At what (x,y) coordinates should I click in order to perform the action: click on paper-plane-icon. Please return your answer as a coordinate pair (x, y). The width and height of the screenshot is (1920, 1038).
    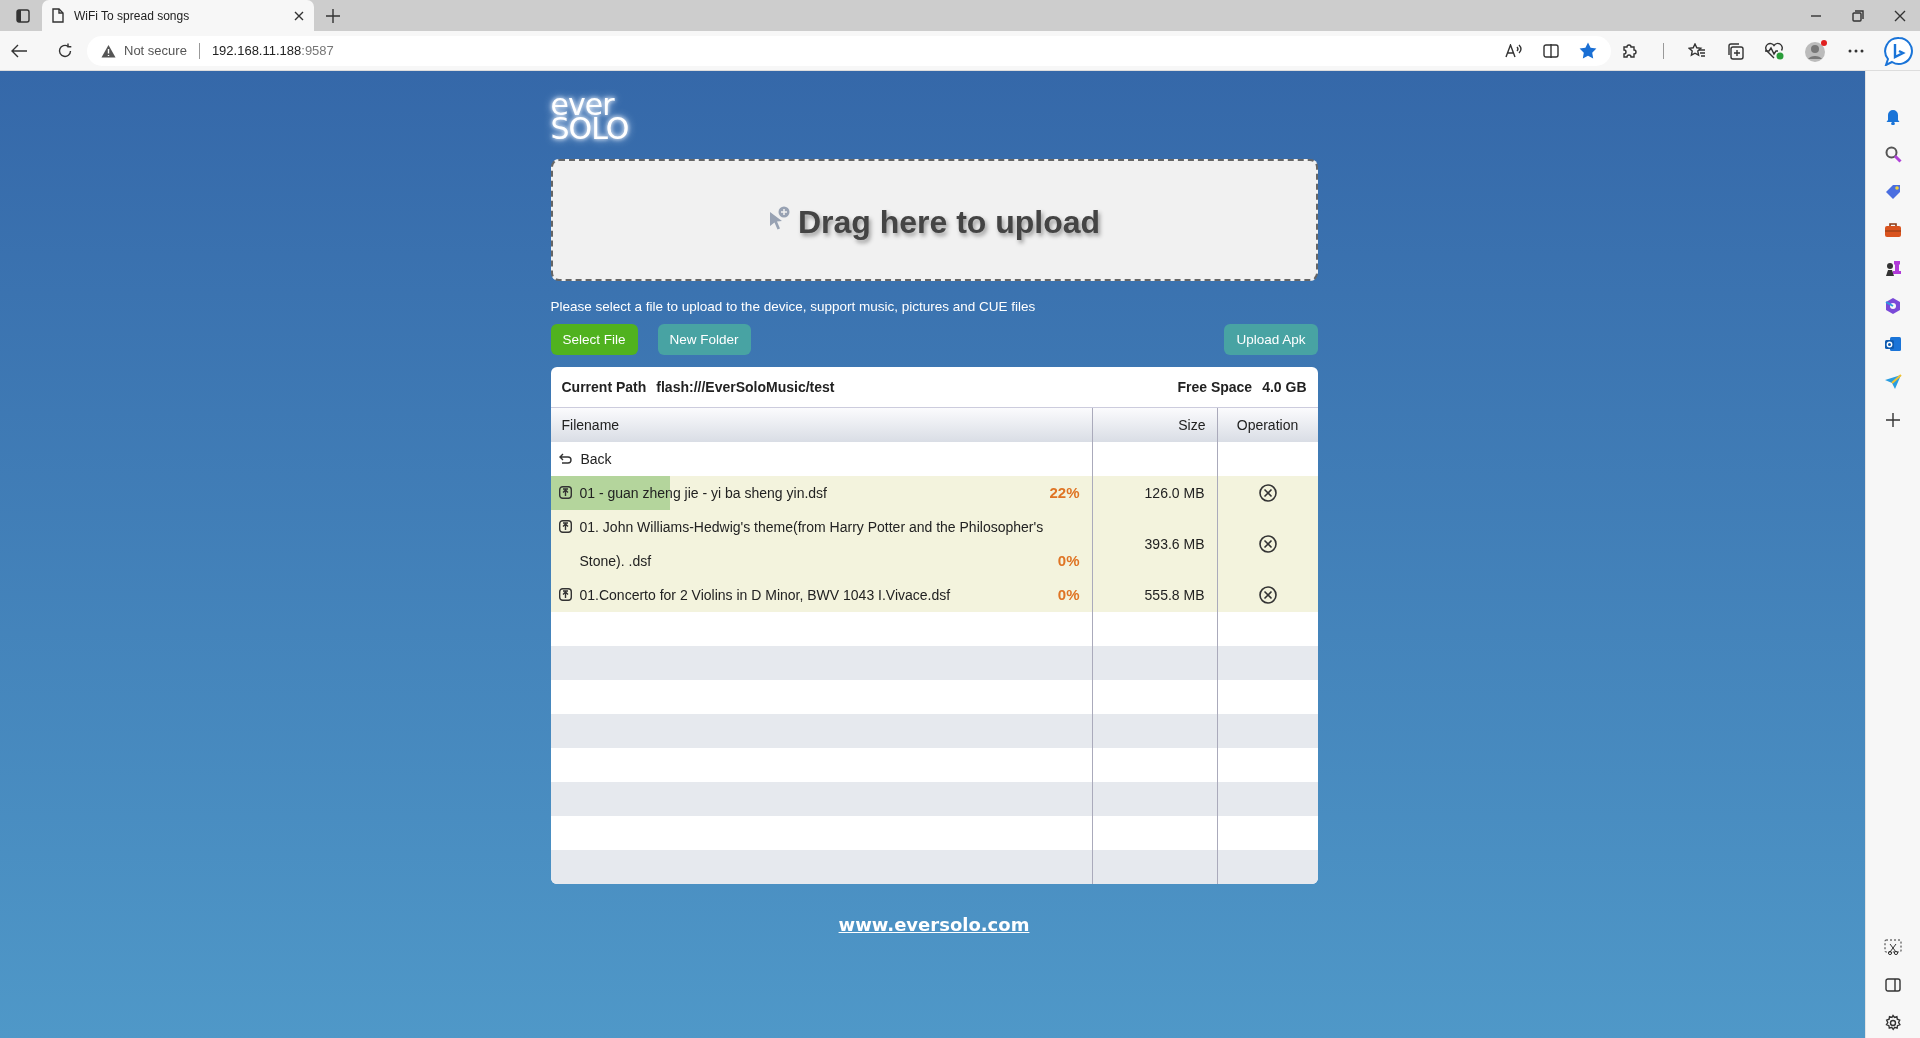
    Looking at the image, I should click on (1893, 382).